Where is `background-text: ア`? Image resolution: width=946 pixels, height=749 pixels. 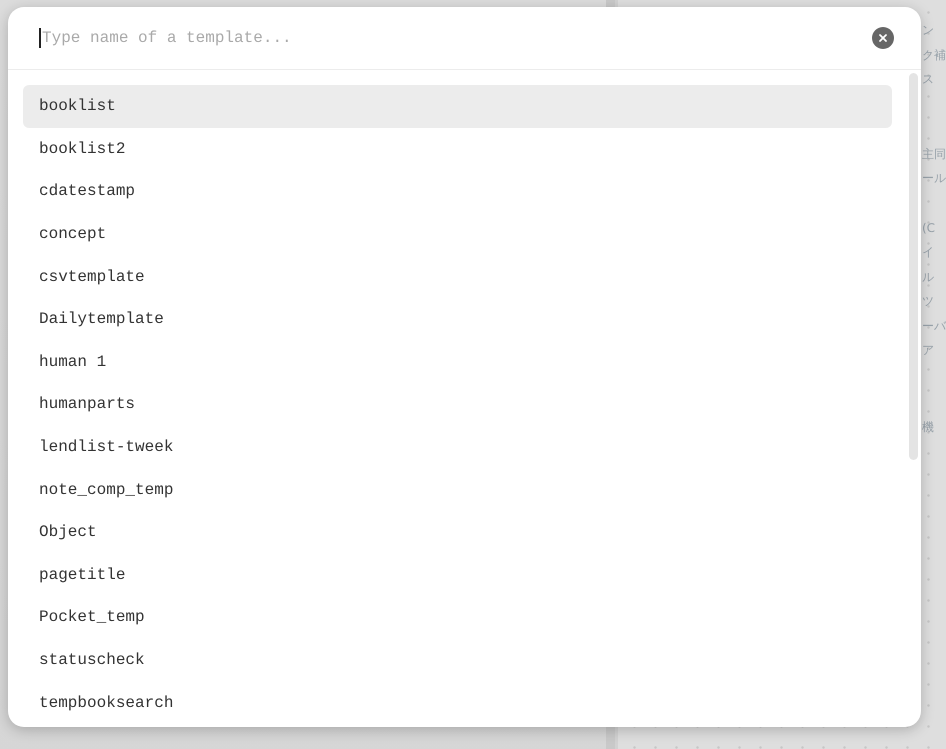 background-text: ア is located at coordinates (928, 350).